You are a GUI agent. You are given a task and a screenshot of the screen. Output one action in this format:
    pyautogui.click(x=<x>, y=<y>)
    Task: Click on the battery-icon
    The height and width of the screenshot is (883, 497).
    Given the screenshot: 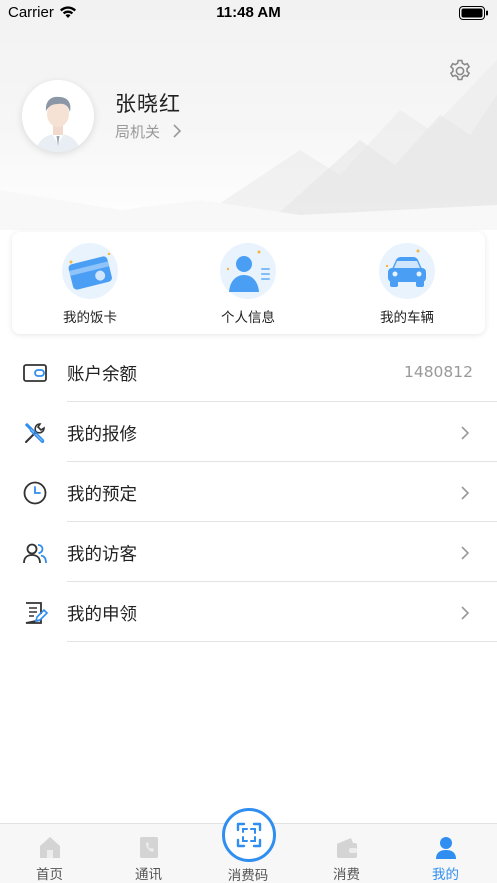 What is the action you would take?
    pyautogui.click(x=474, y=15)
    